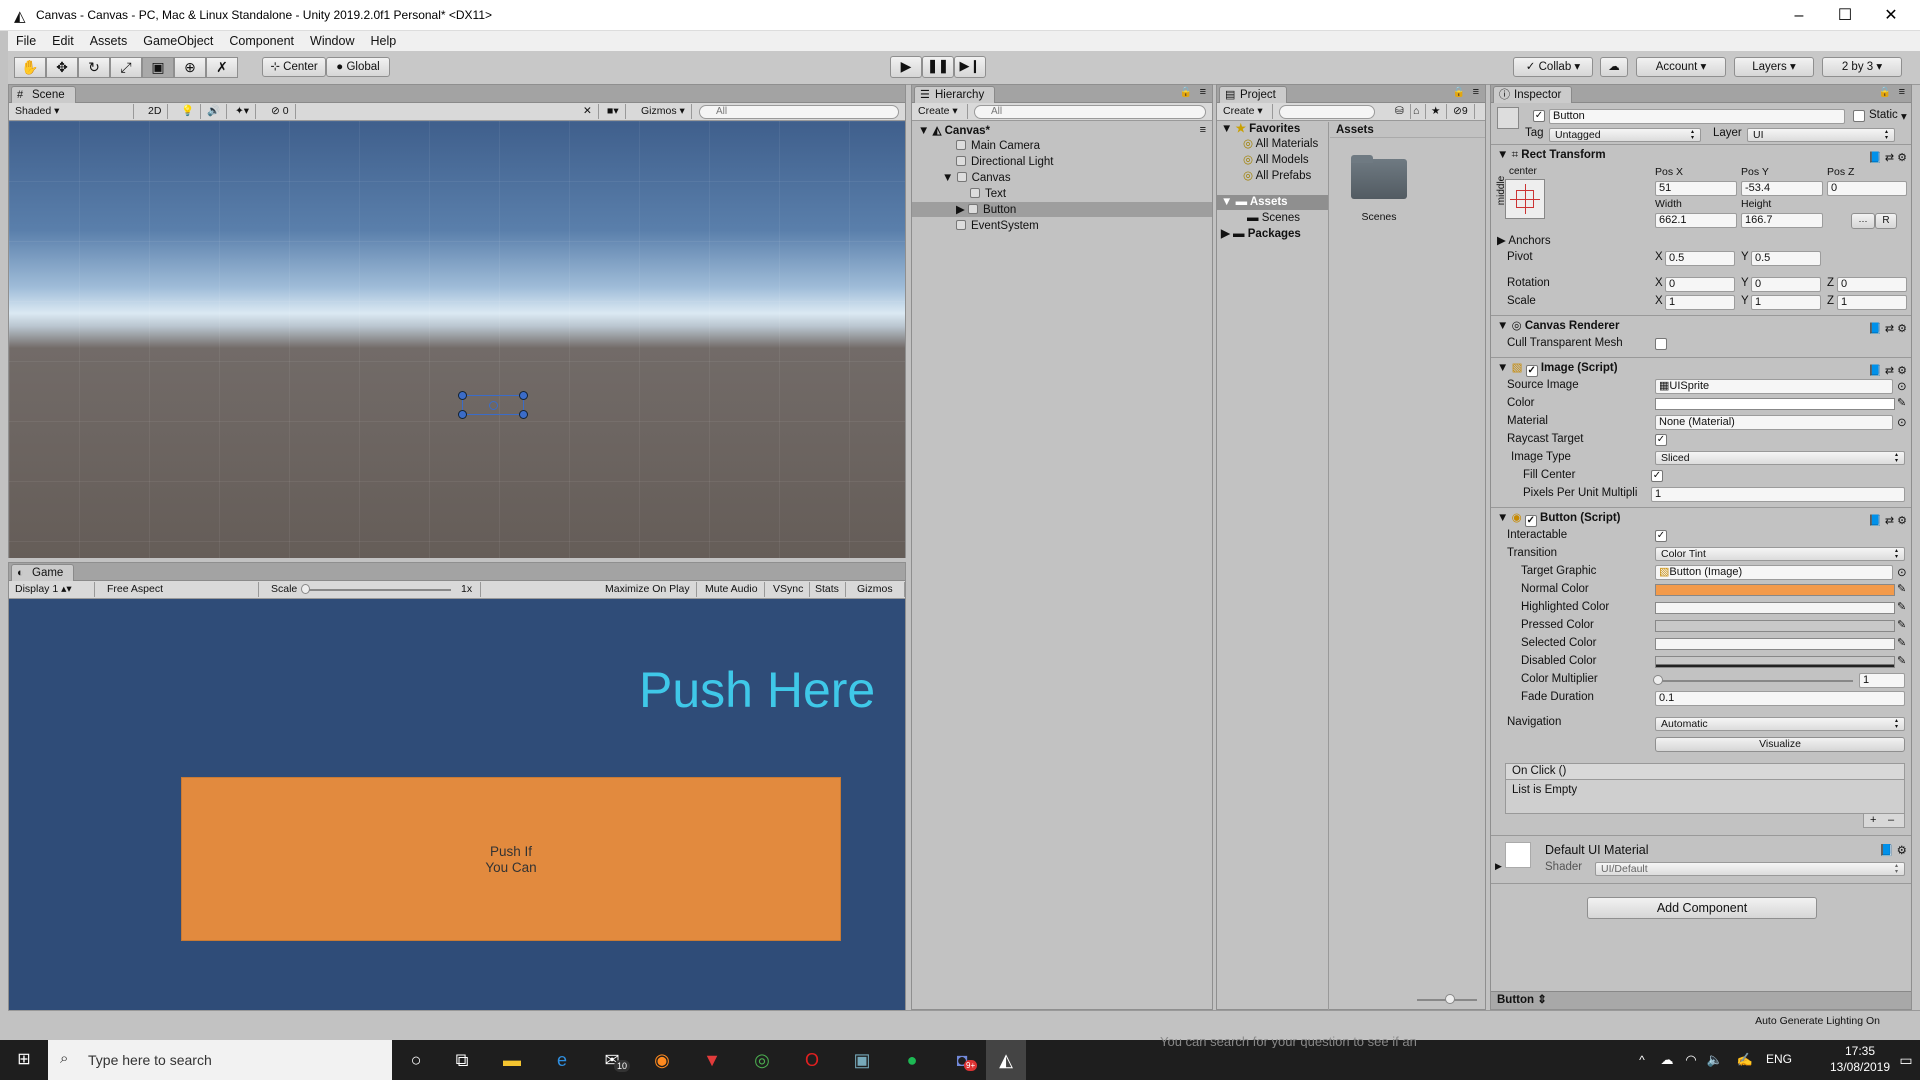  I want to click on canvas-renderer-header: ▼ ◎ Canvas Renderer 📘 ⇄ ⚙, so click(1701, 325).